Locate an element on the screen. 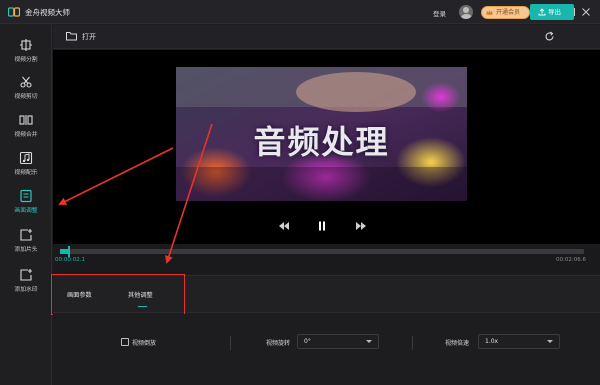  sidebar-item-merge: 视频合并 is located at coordinates (26, 126).